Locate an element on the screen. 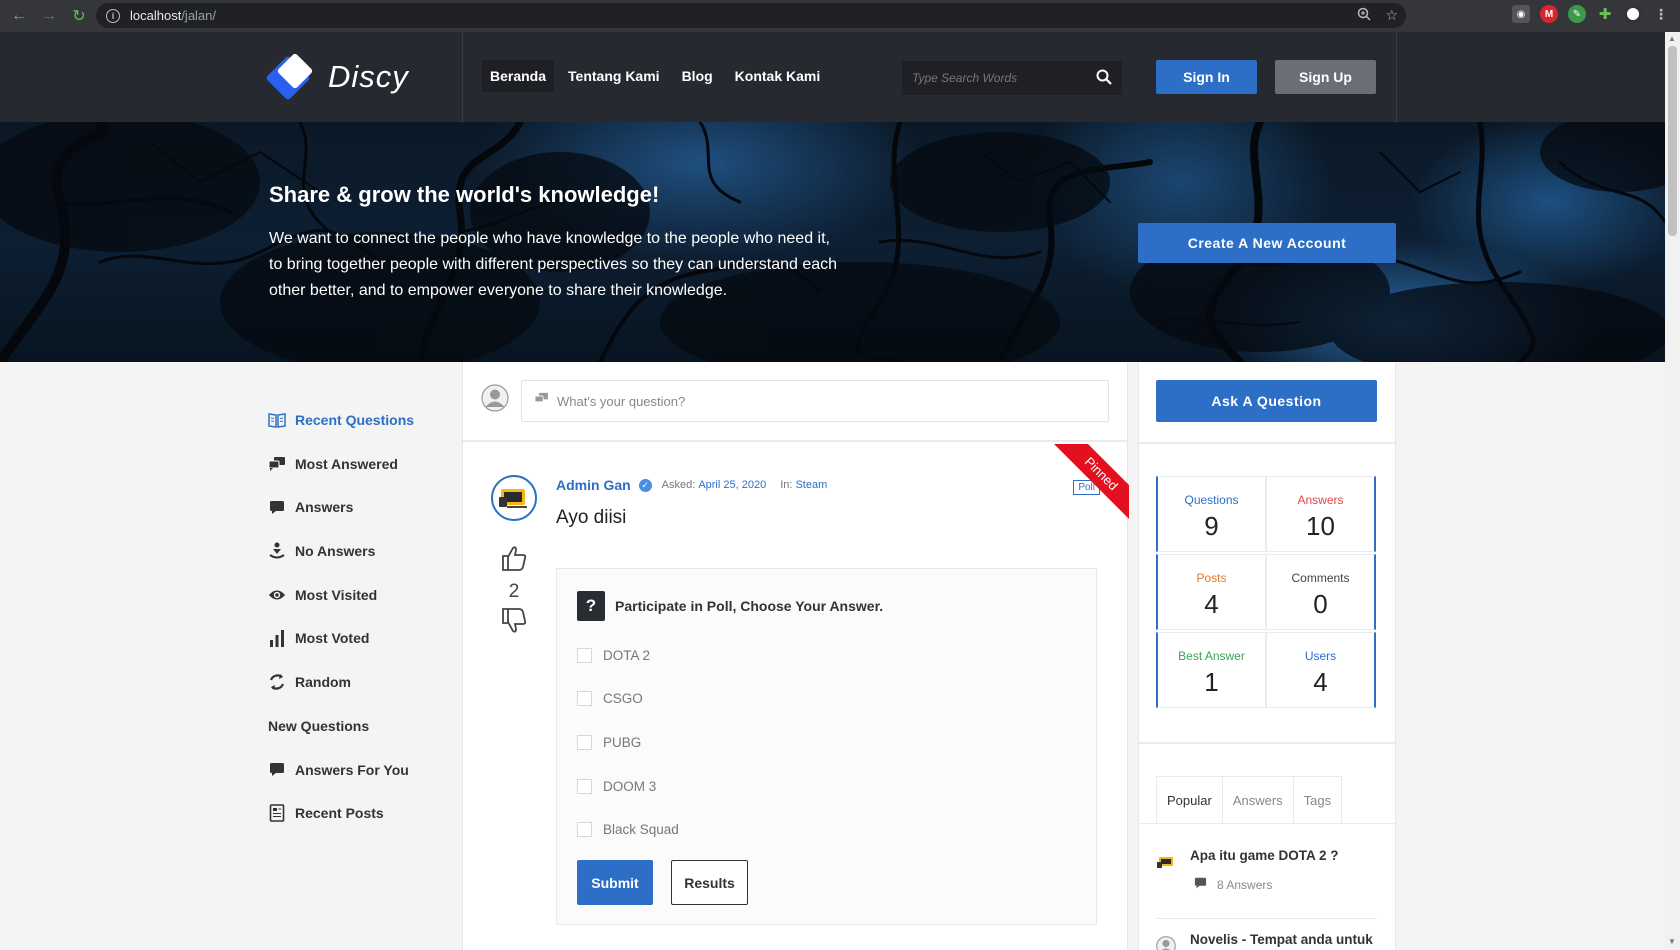 The height and width of the screenshot is (950, 1680). signup-button: Sign Up is located at coordinates (1325, 77).